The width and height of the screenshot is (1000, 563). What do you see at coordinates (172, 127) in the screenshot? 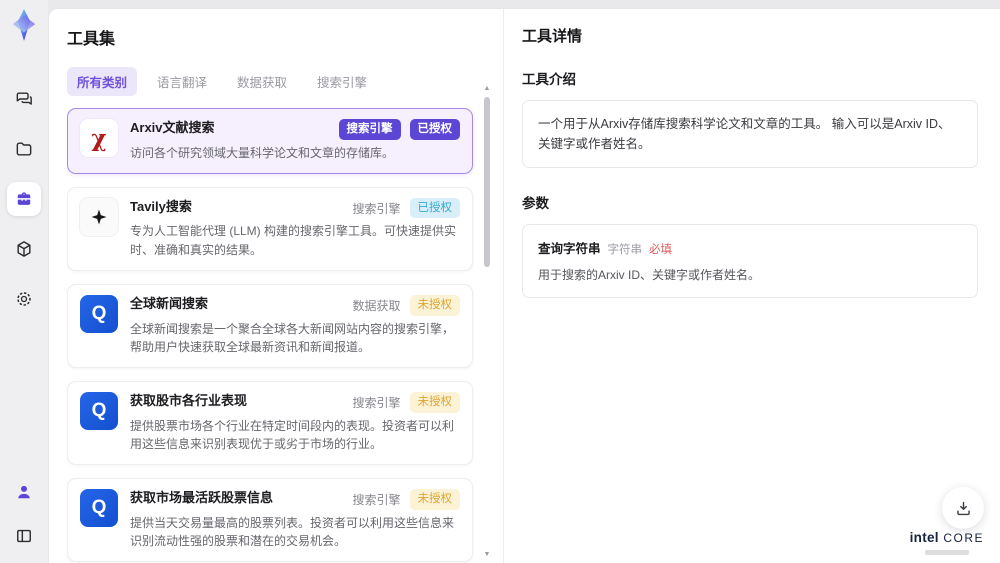
I see `tool-name: Arxiv文献搜索` at bounding box center [172, 127].